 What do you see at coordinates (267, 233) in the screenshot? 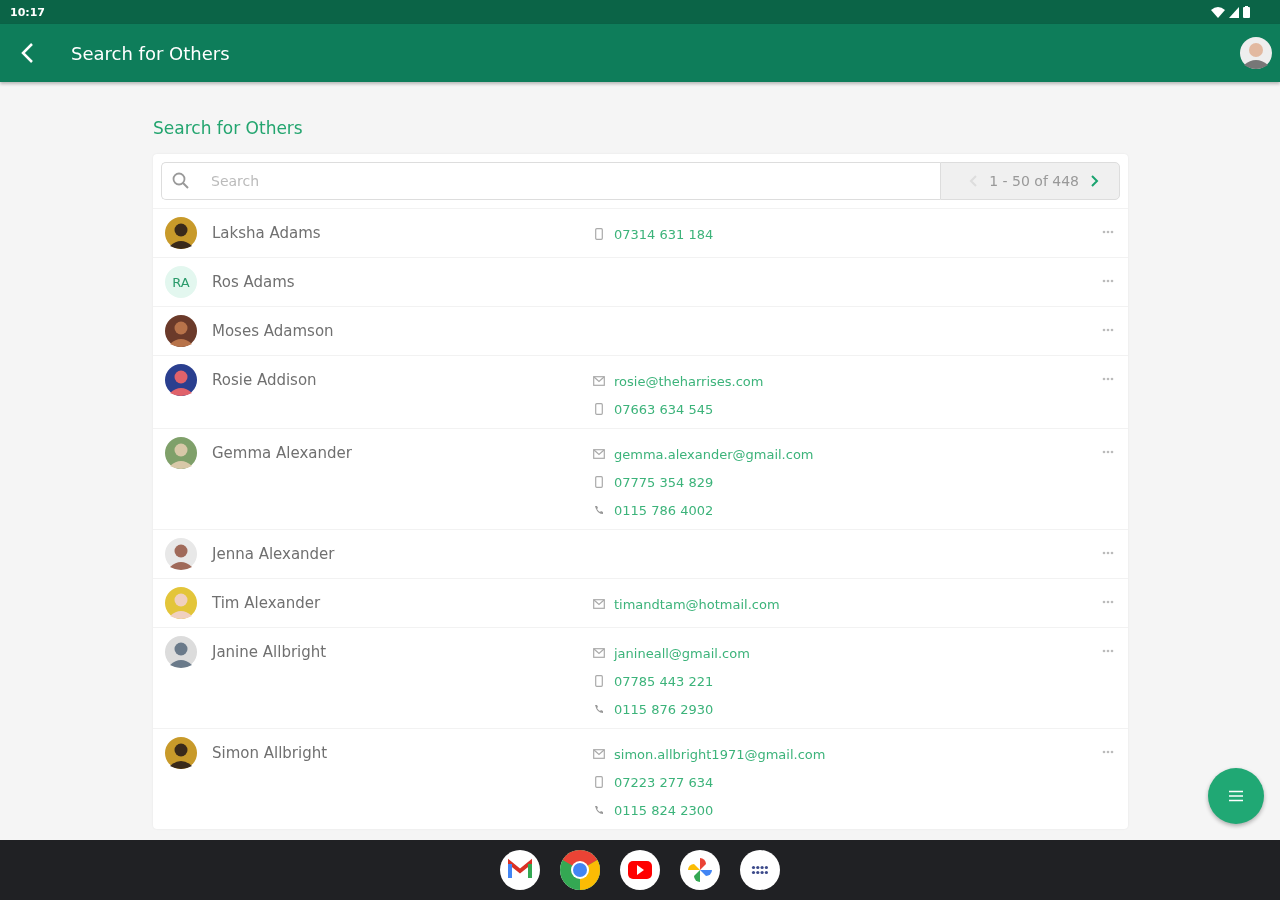
I see `contact-name: Laksha Adams` at bounding box center [267, 233].